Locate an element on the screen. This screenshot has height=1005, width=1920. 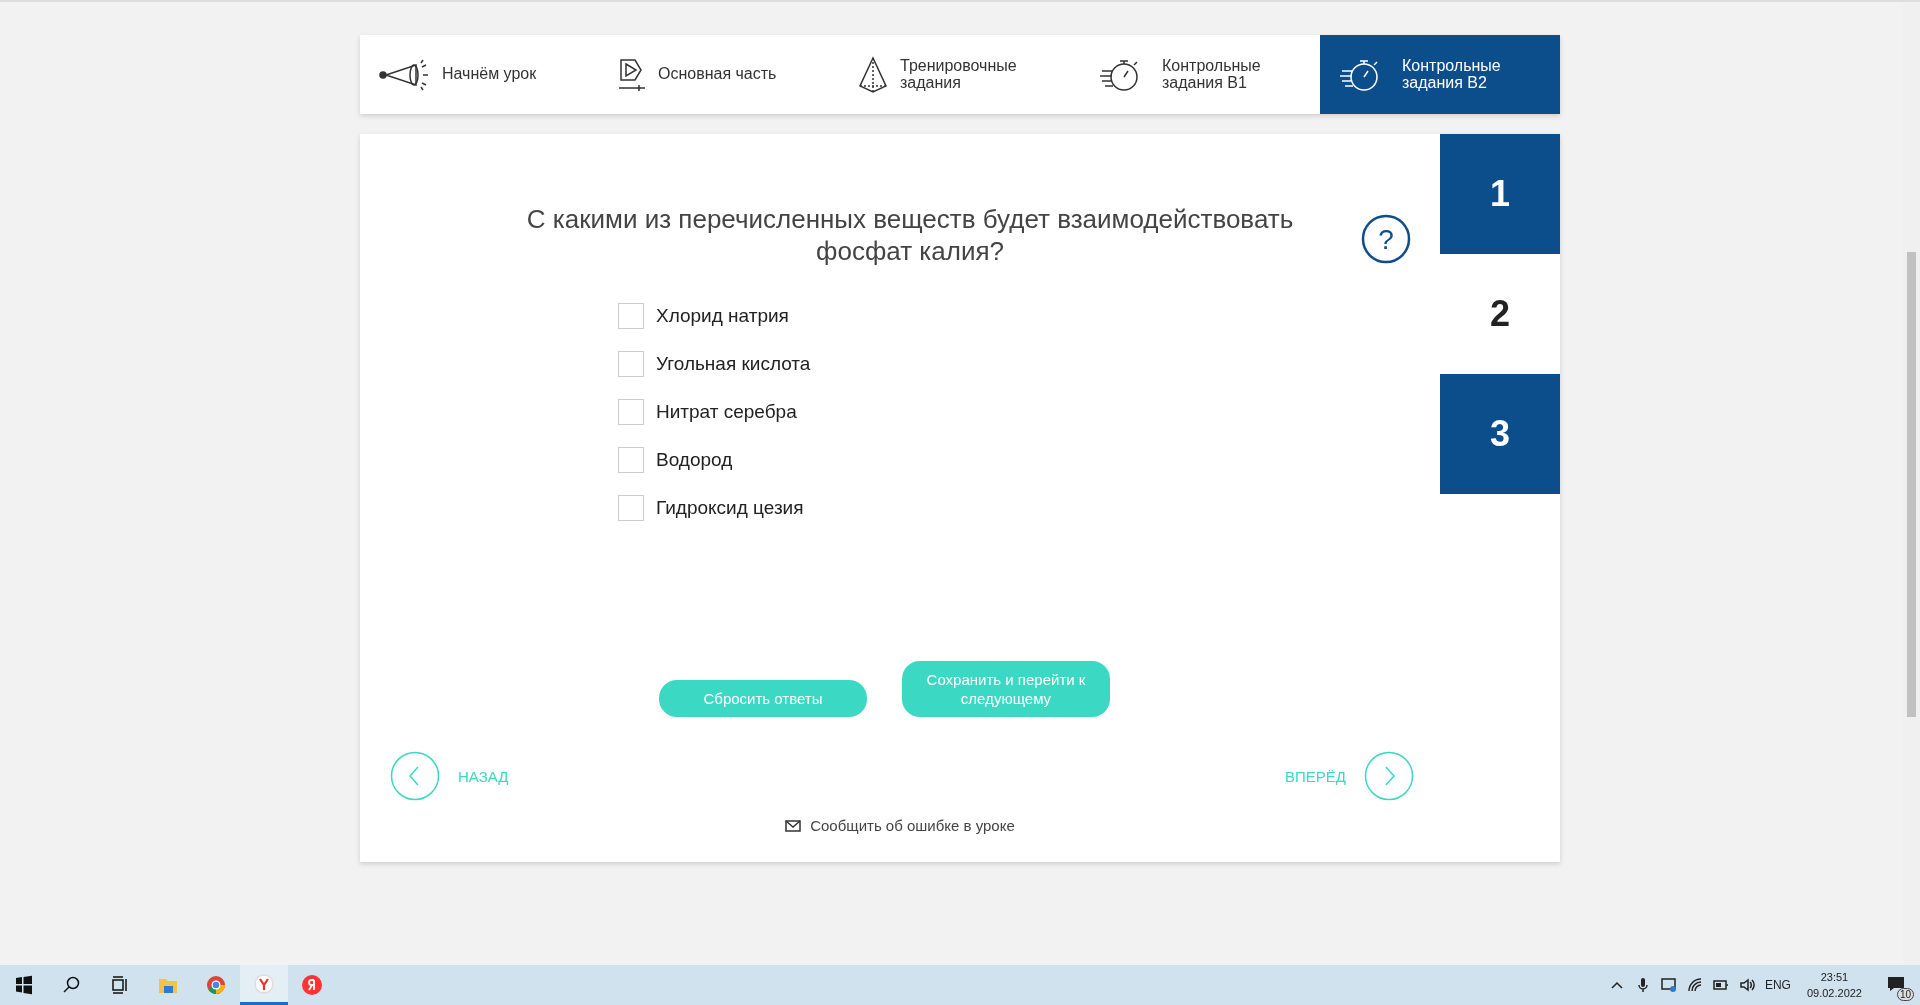
envelope-icon is located at coordinates (793, 825).